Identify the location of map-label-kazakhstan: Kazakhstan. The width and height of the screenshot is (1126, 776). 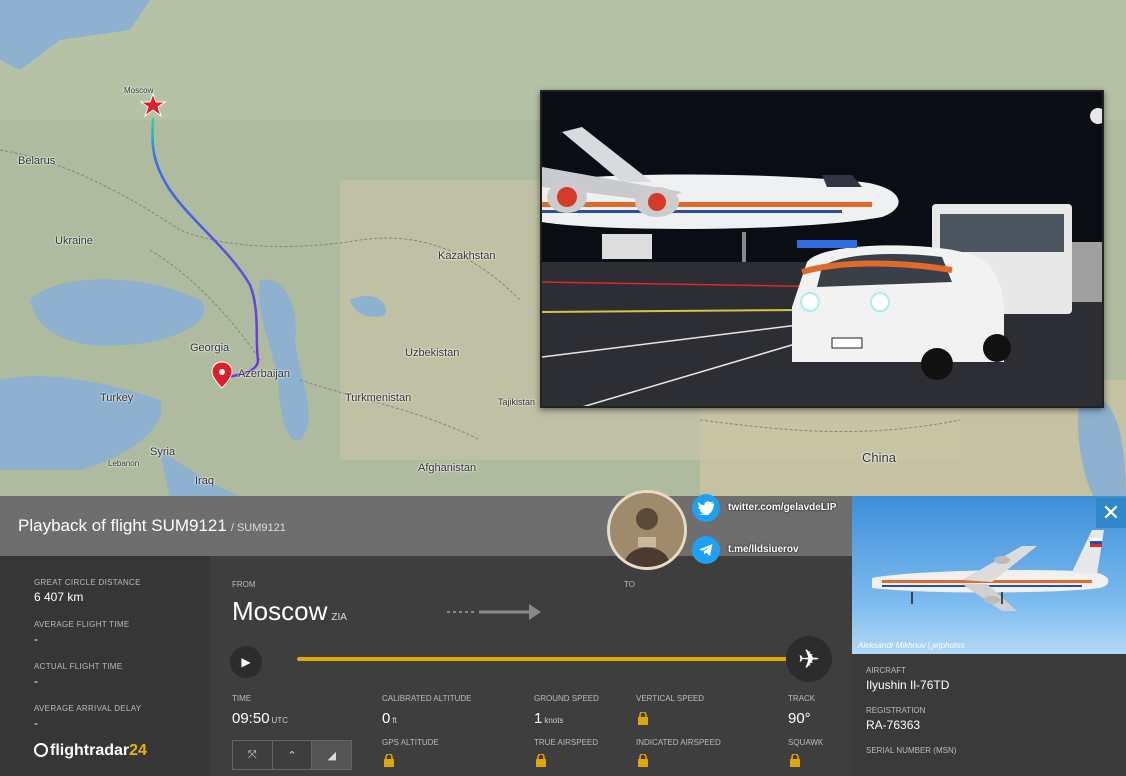
(467, 256).